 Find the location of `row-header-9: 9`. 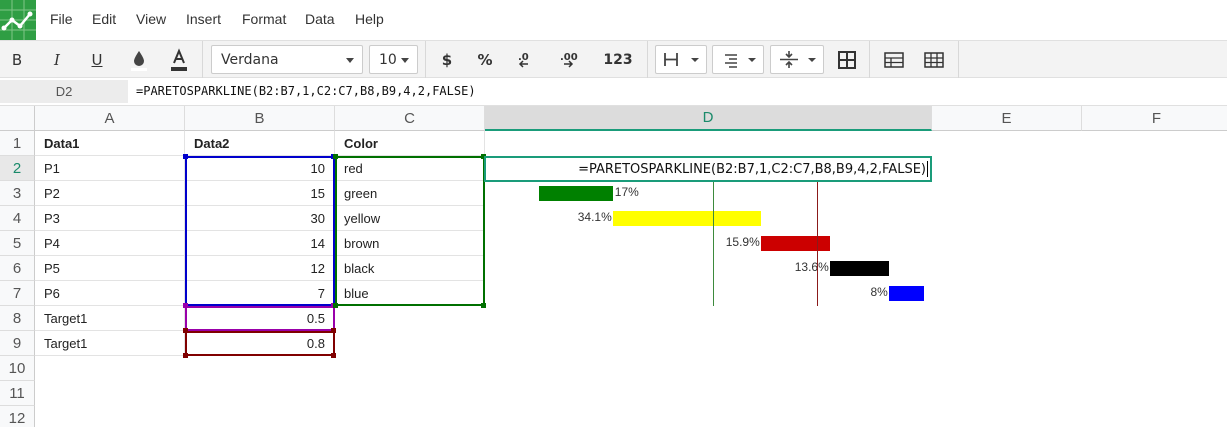

row-header-9: 9 is located at coordinates (17, 343).